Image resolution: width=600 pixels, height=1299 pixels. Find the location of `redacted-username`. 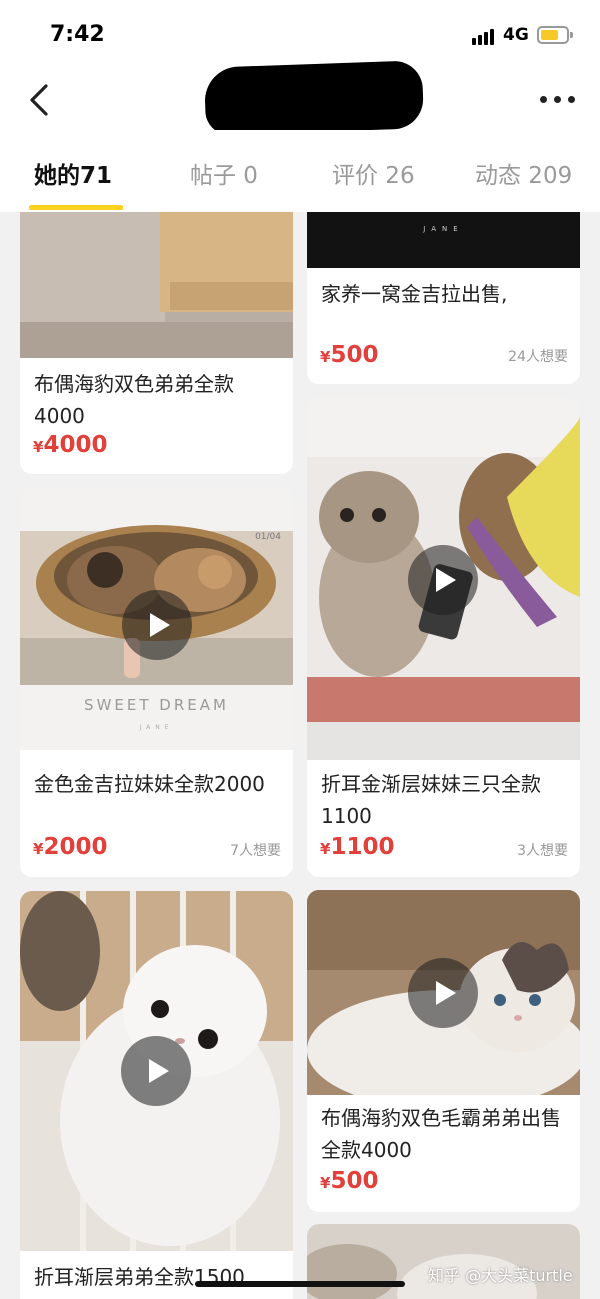

redacted-username is located at coordinates (314, 98).